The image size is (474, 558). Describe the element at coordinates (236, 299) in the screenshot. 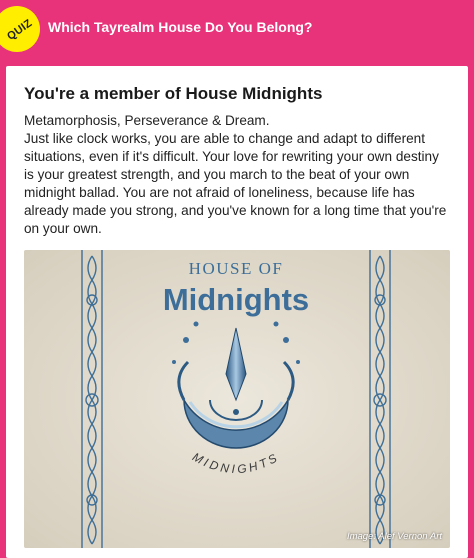

I see `house-name-text: Midnights` at that location.